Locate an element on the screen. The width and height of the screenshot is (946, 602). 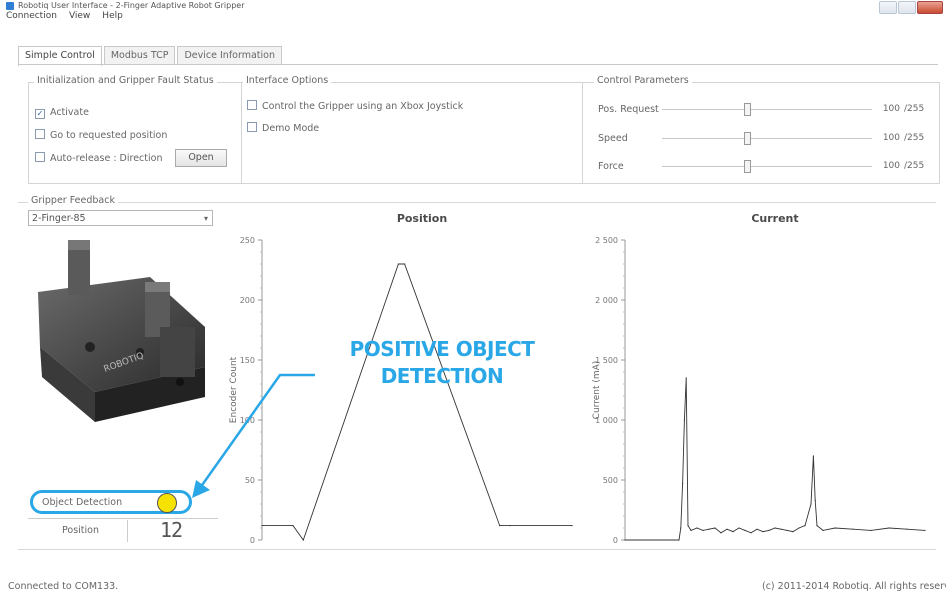
autorelease-check-icon is located at coordinates (40, 157).